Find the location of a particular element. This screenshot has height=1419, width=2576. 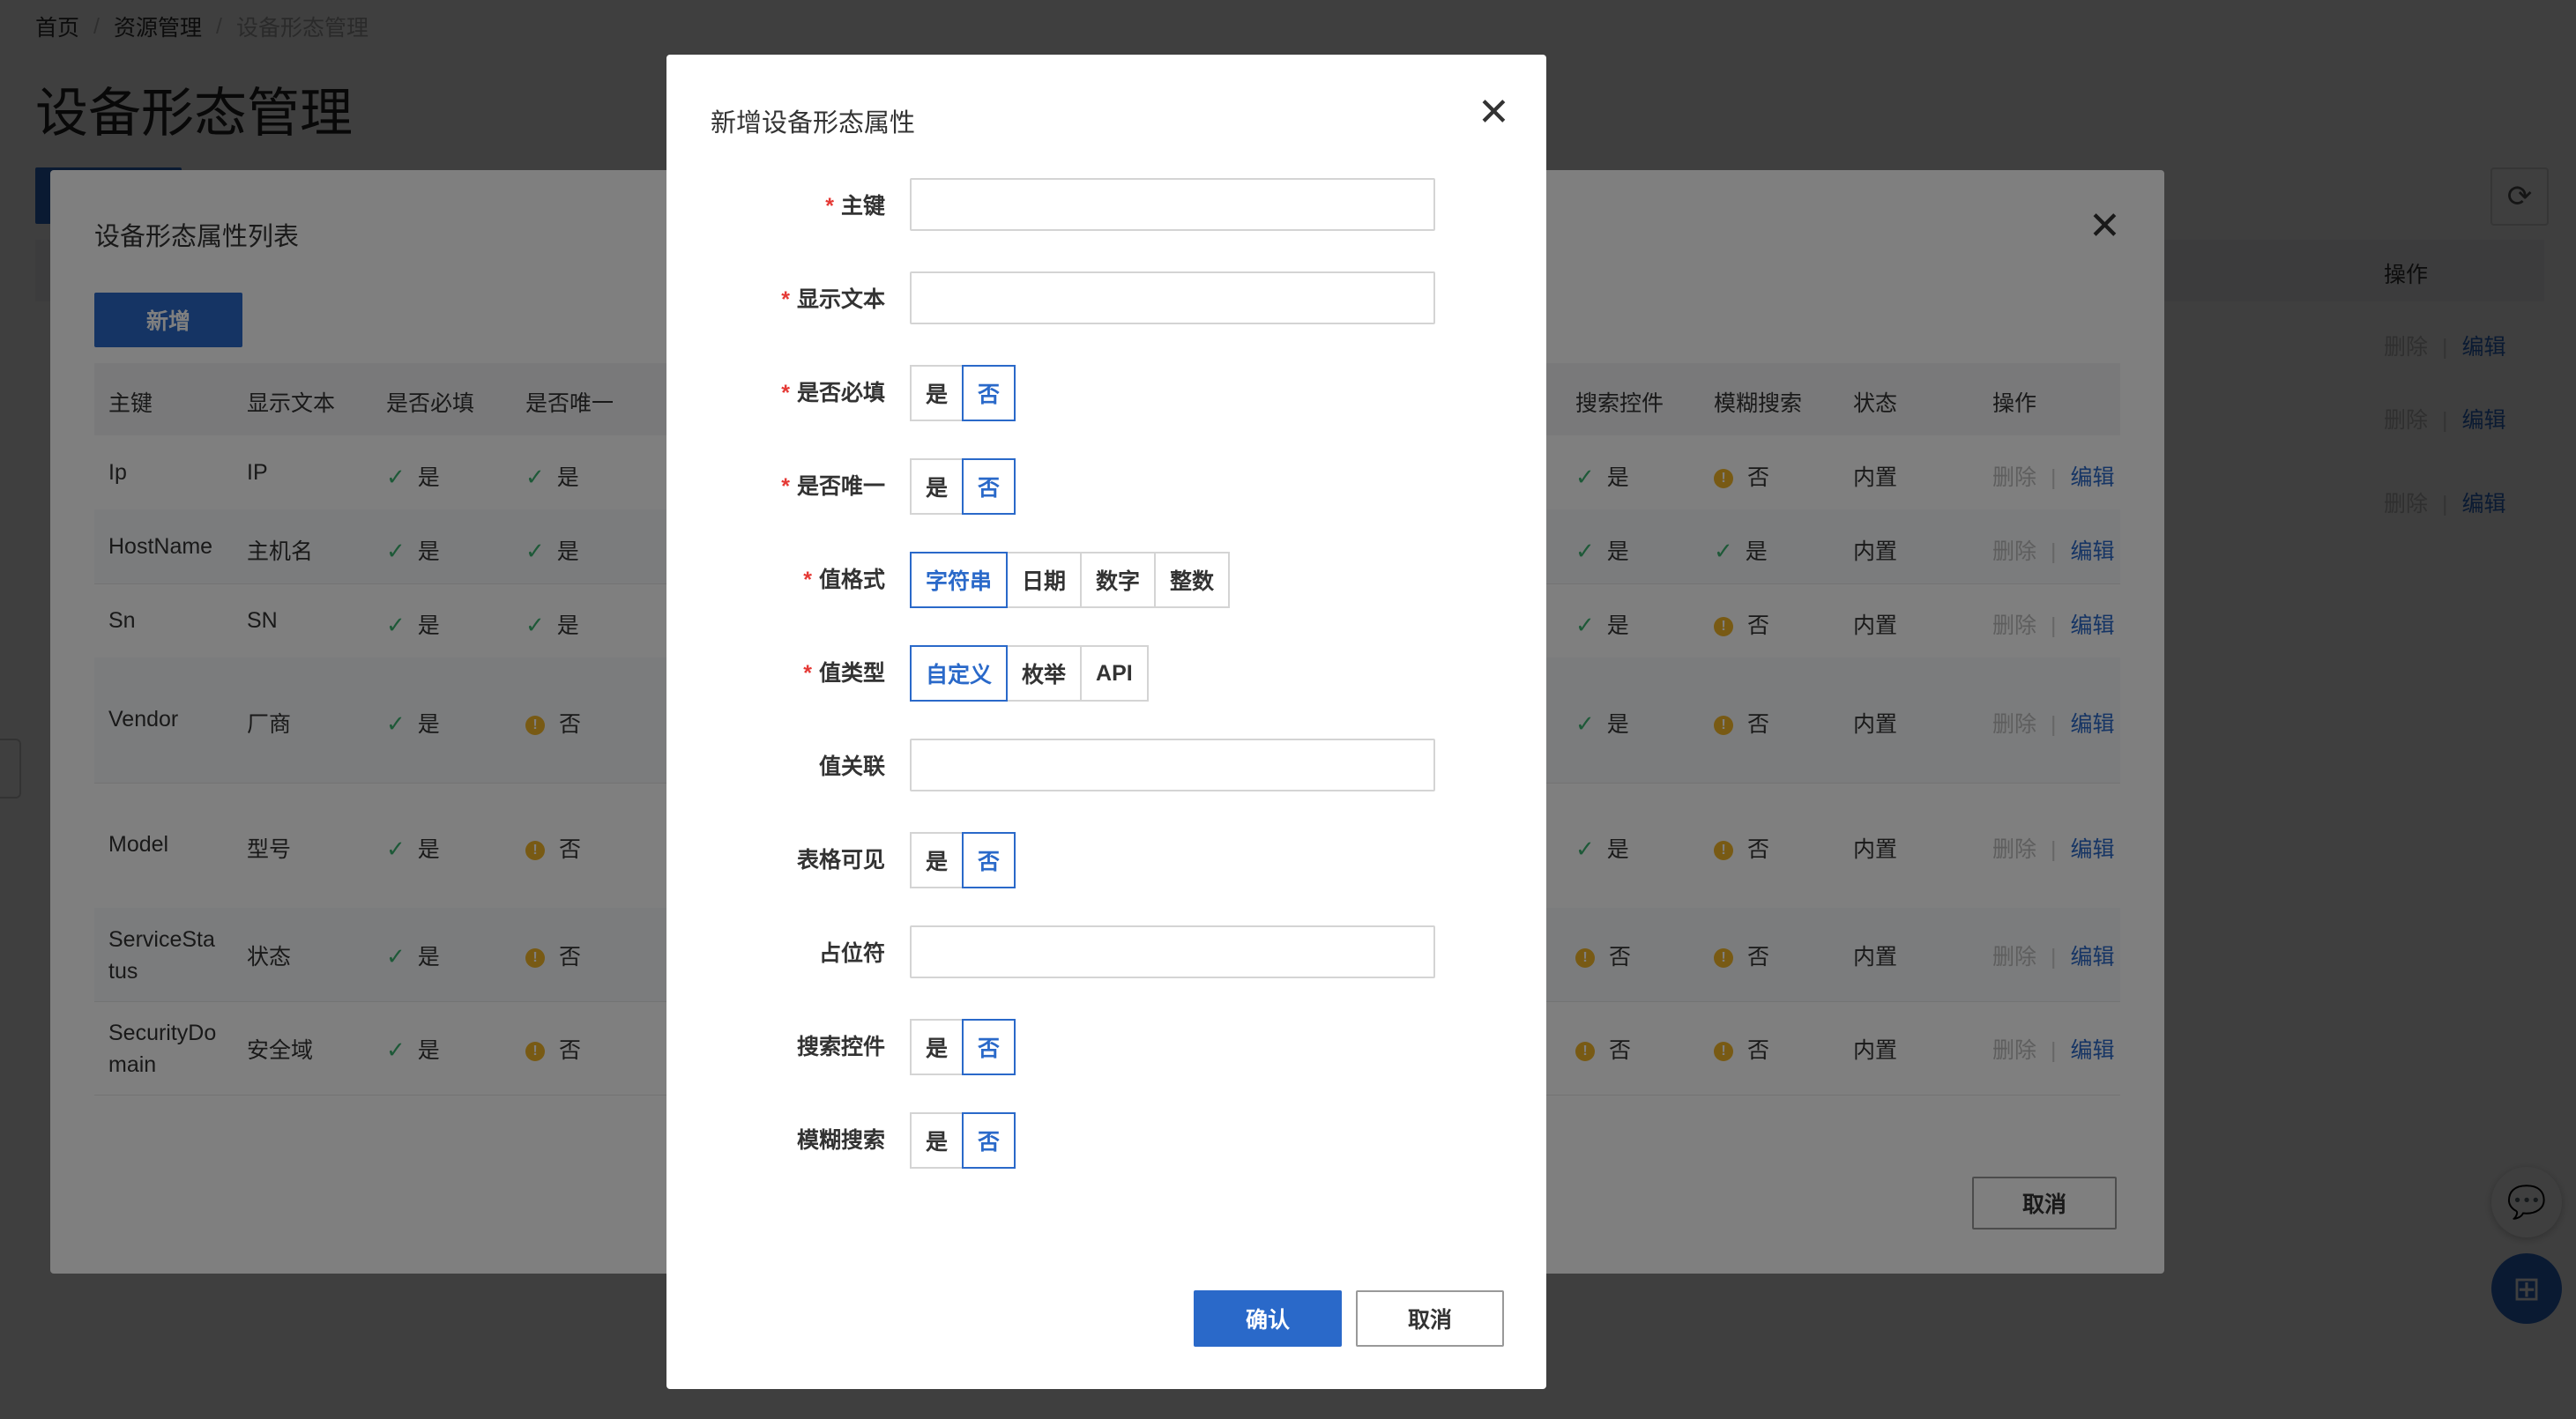

radio-number: 数字 is located at coordinates (1118, 580).